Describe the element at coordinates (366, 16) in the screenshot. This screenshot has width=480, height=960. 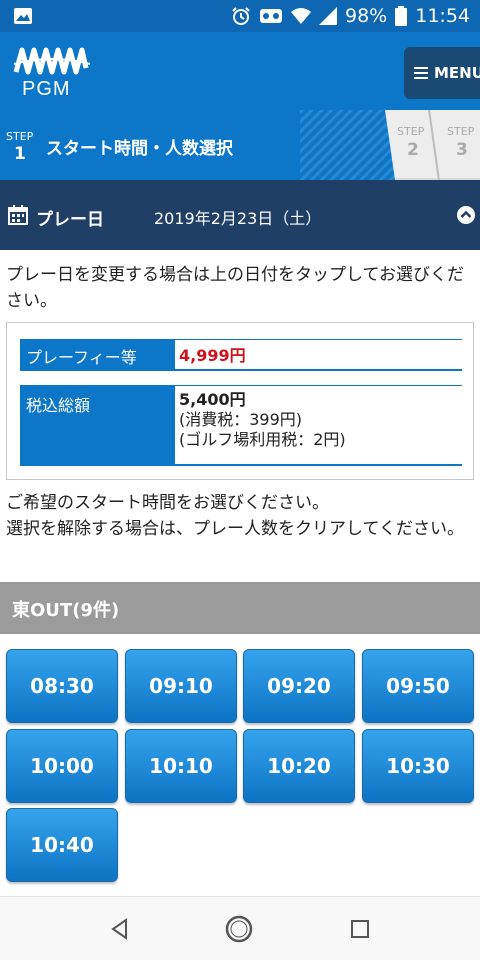
I see `battery-percent: 98%` at that location.